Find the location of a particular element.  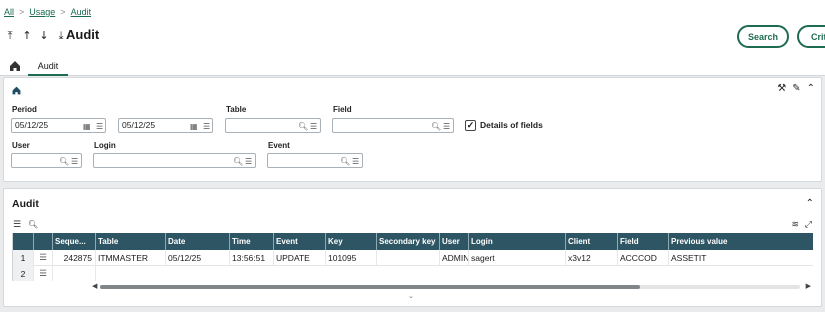

period-to-value: 05/12/25 is located at coordinates (139, 125).